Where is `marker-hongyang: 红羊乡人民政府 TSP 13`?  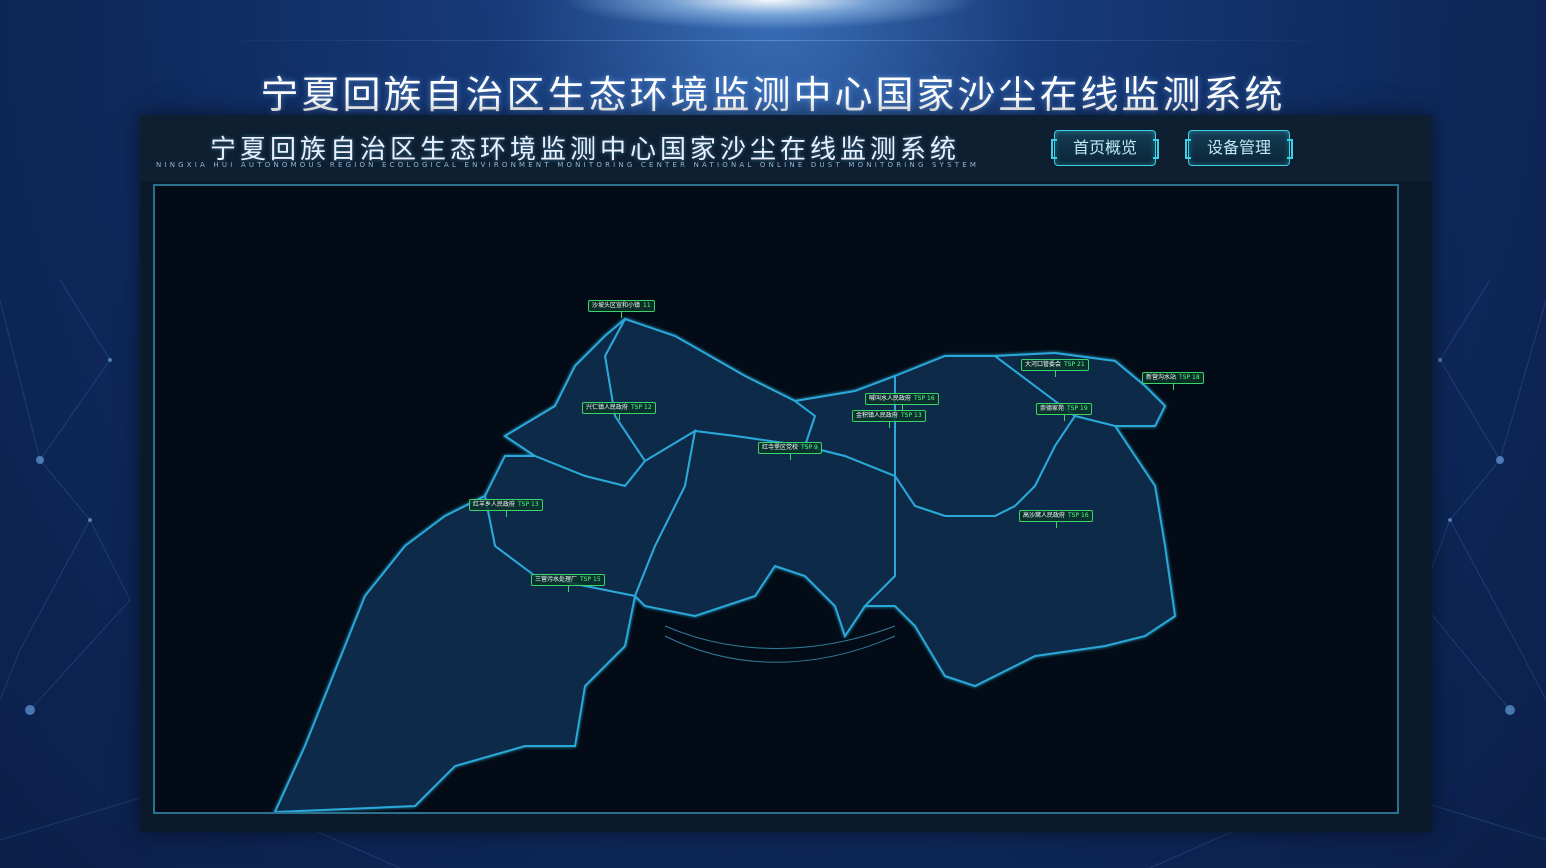 marker-hongyang: 红羊乡人民政府 TSP 13 is located at coordinates (506, 508).